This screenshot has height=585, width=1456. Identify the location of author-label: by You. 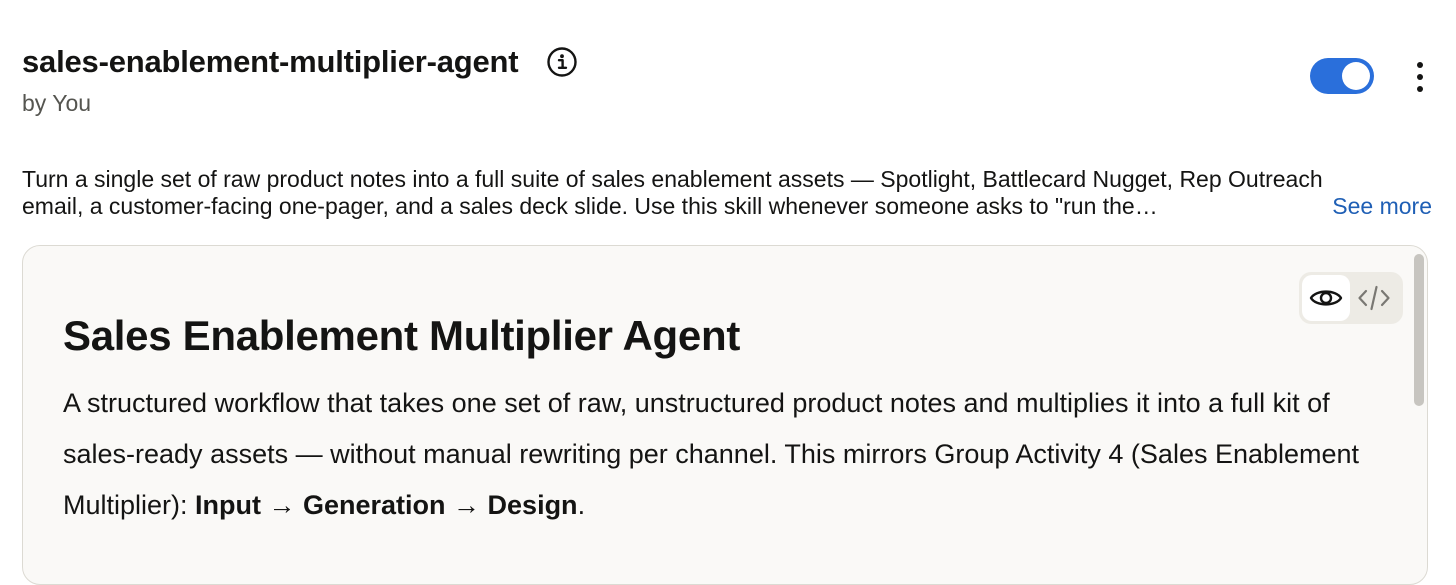
(57, 103).